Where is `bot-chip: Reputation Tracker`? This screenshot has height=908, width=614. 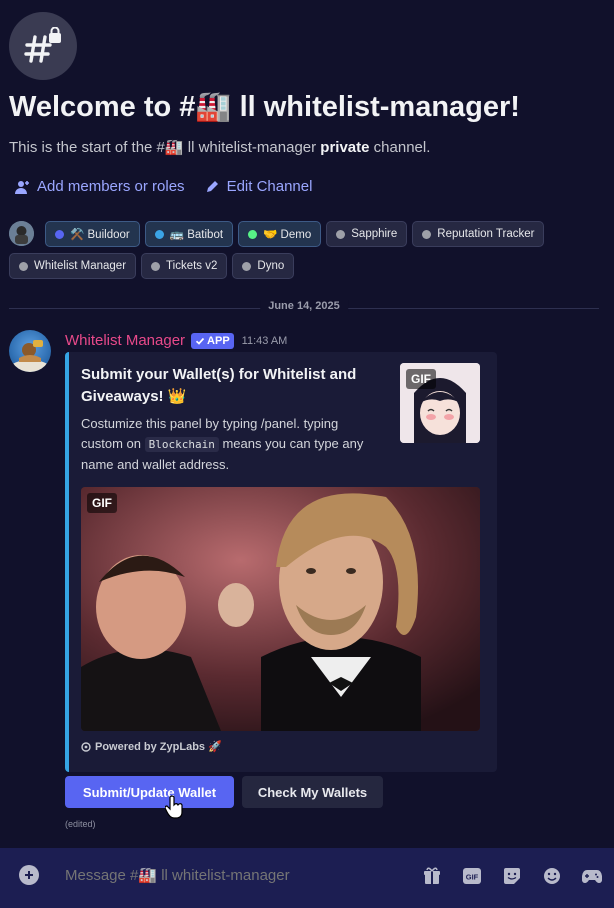
bot-chip: Reputation Tracker is located at coordinates (478, 234).